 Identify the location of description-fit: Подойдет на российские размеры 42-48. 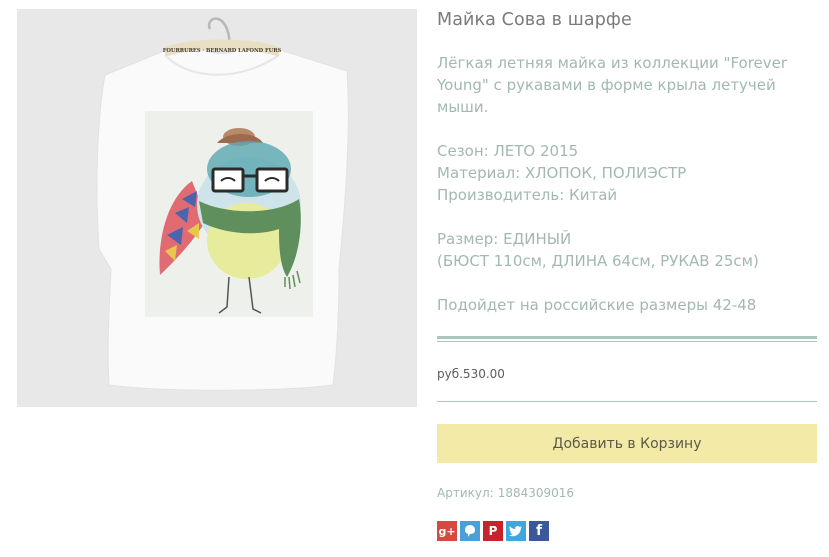
(597, 305).